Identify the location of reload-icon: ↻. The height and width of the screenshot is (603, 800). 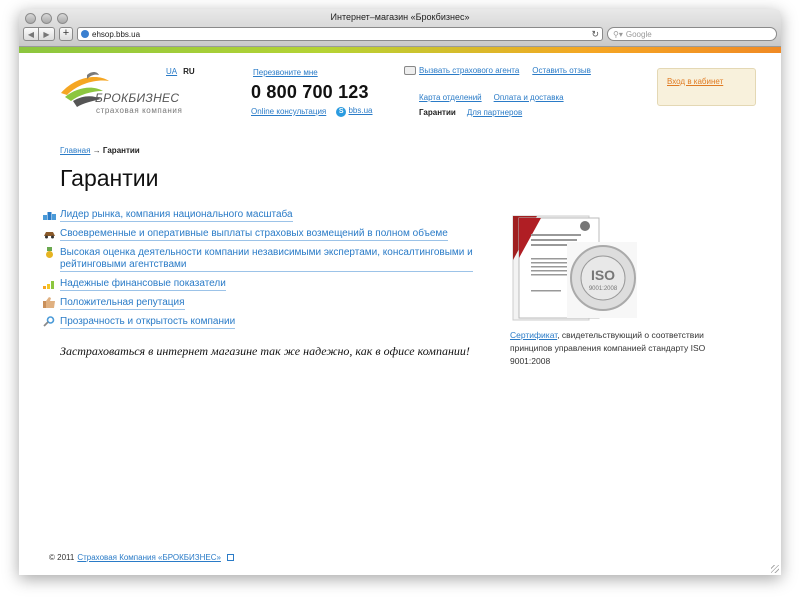
(595, 34).